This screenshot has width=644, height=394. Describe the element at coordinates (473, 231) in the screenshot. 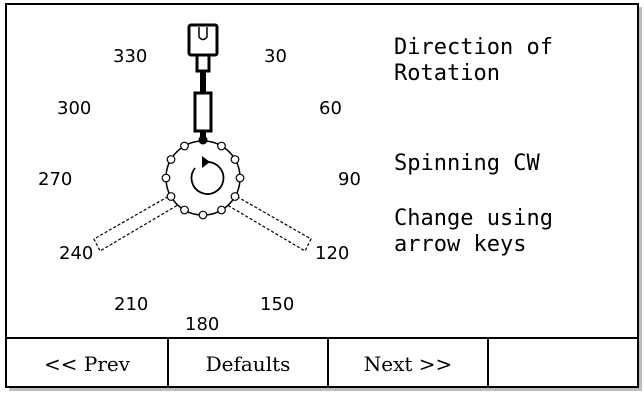

I see `arrow-keys-hint: Change using arrow keys` at that location.